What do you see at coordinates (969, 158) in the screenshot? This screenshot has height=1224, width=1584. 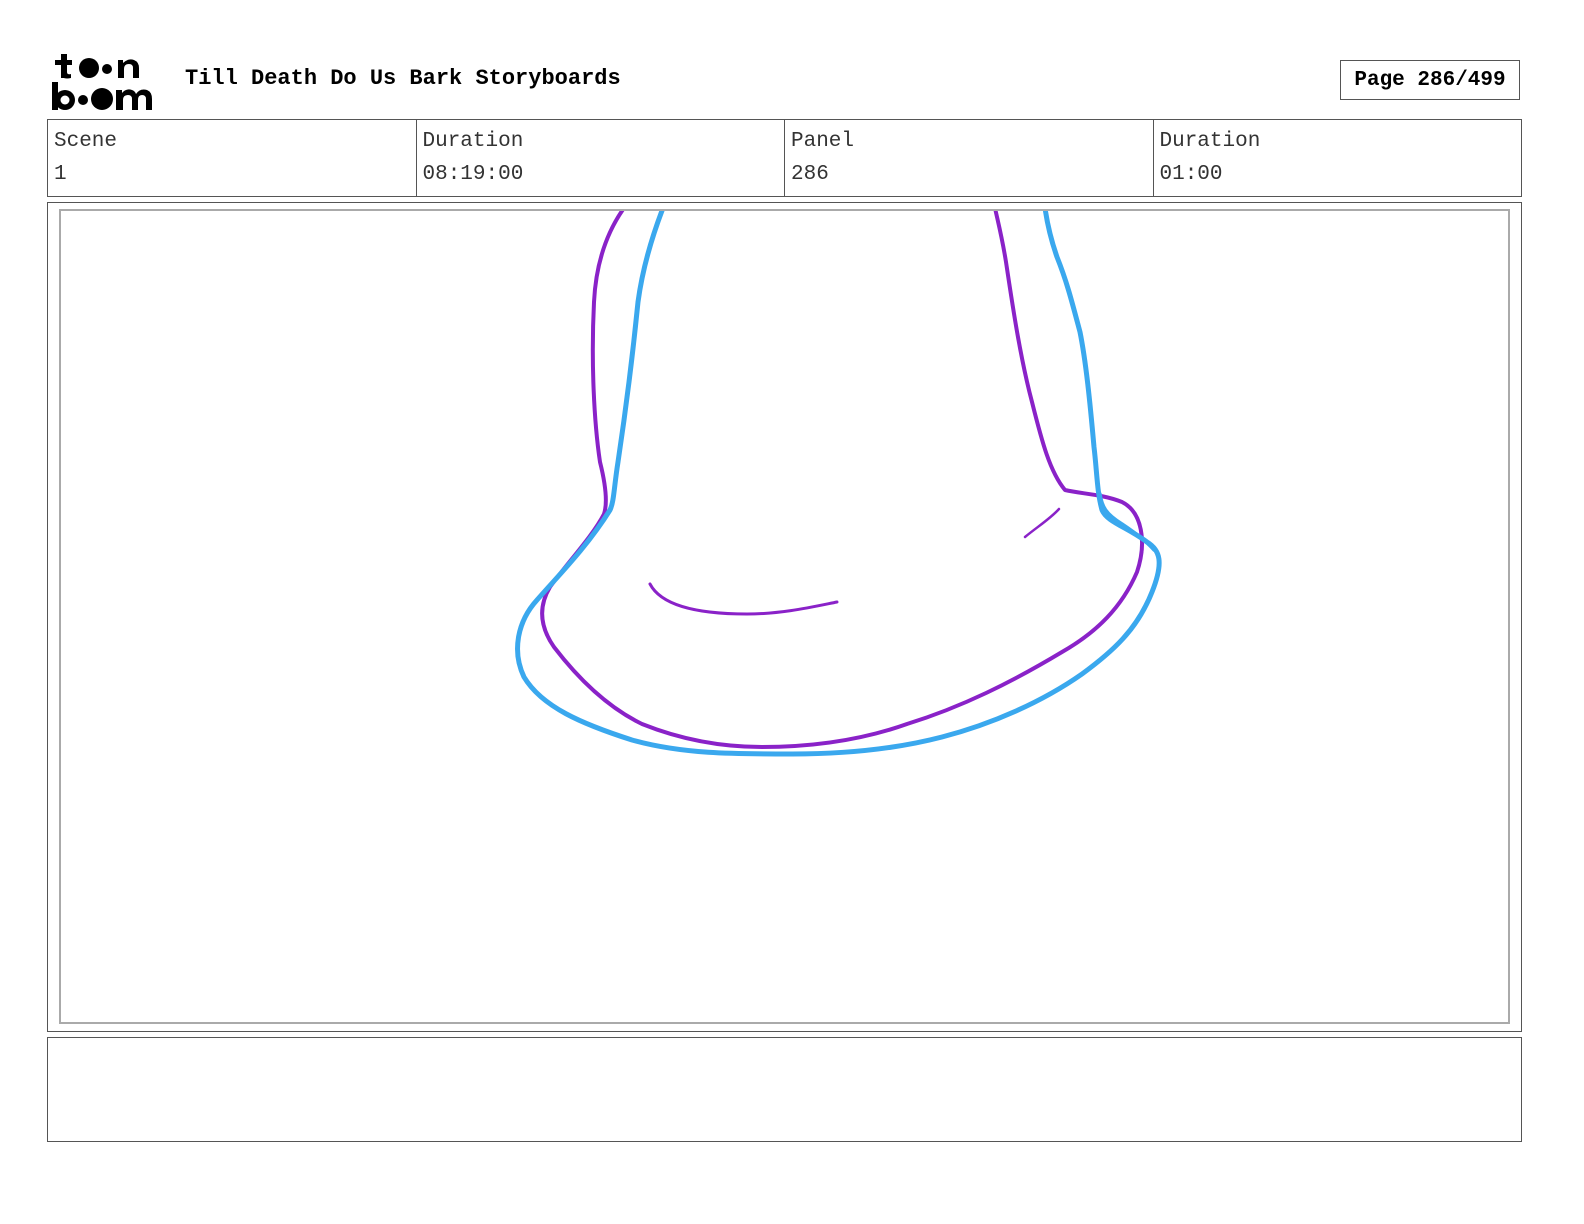 I see `panel-cell: Panel 286` at bounding box center [969, 158].